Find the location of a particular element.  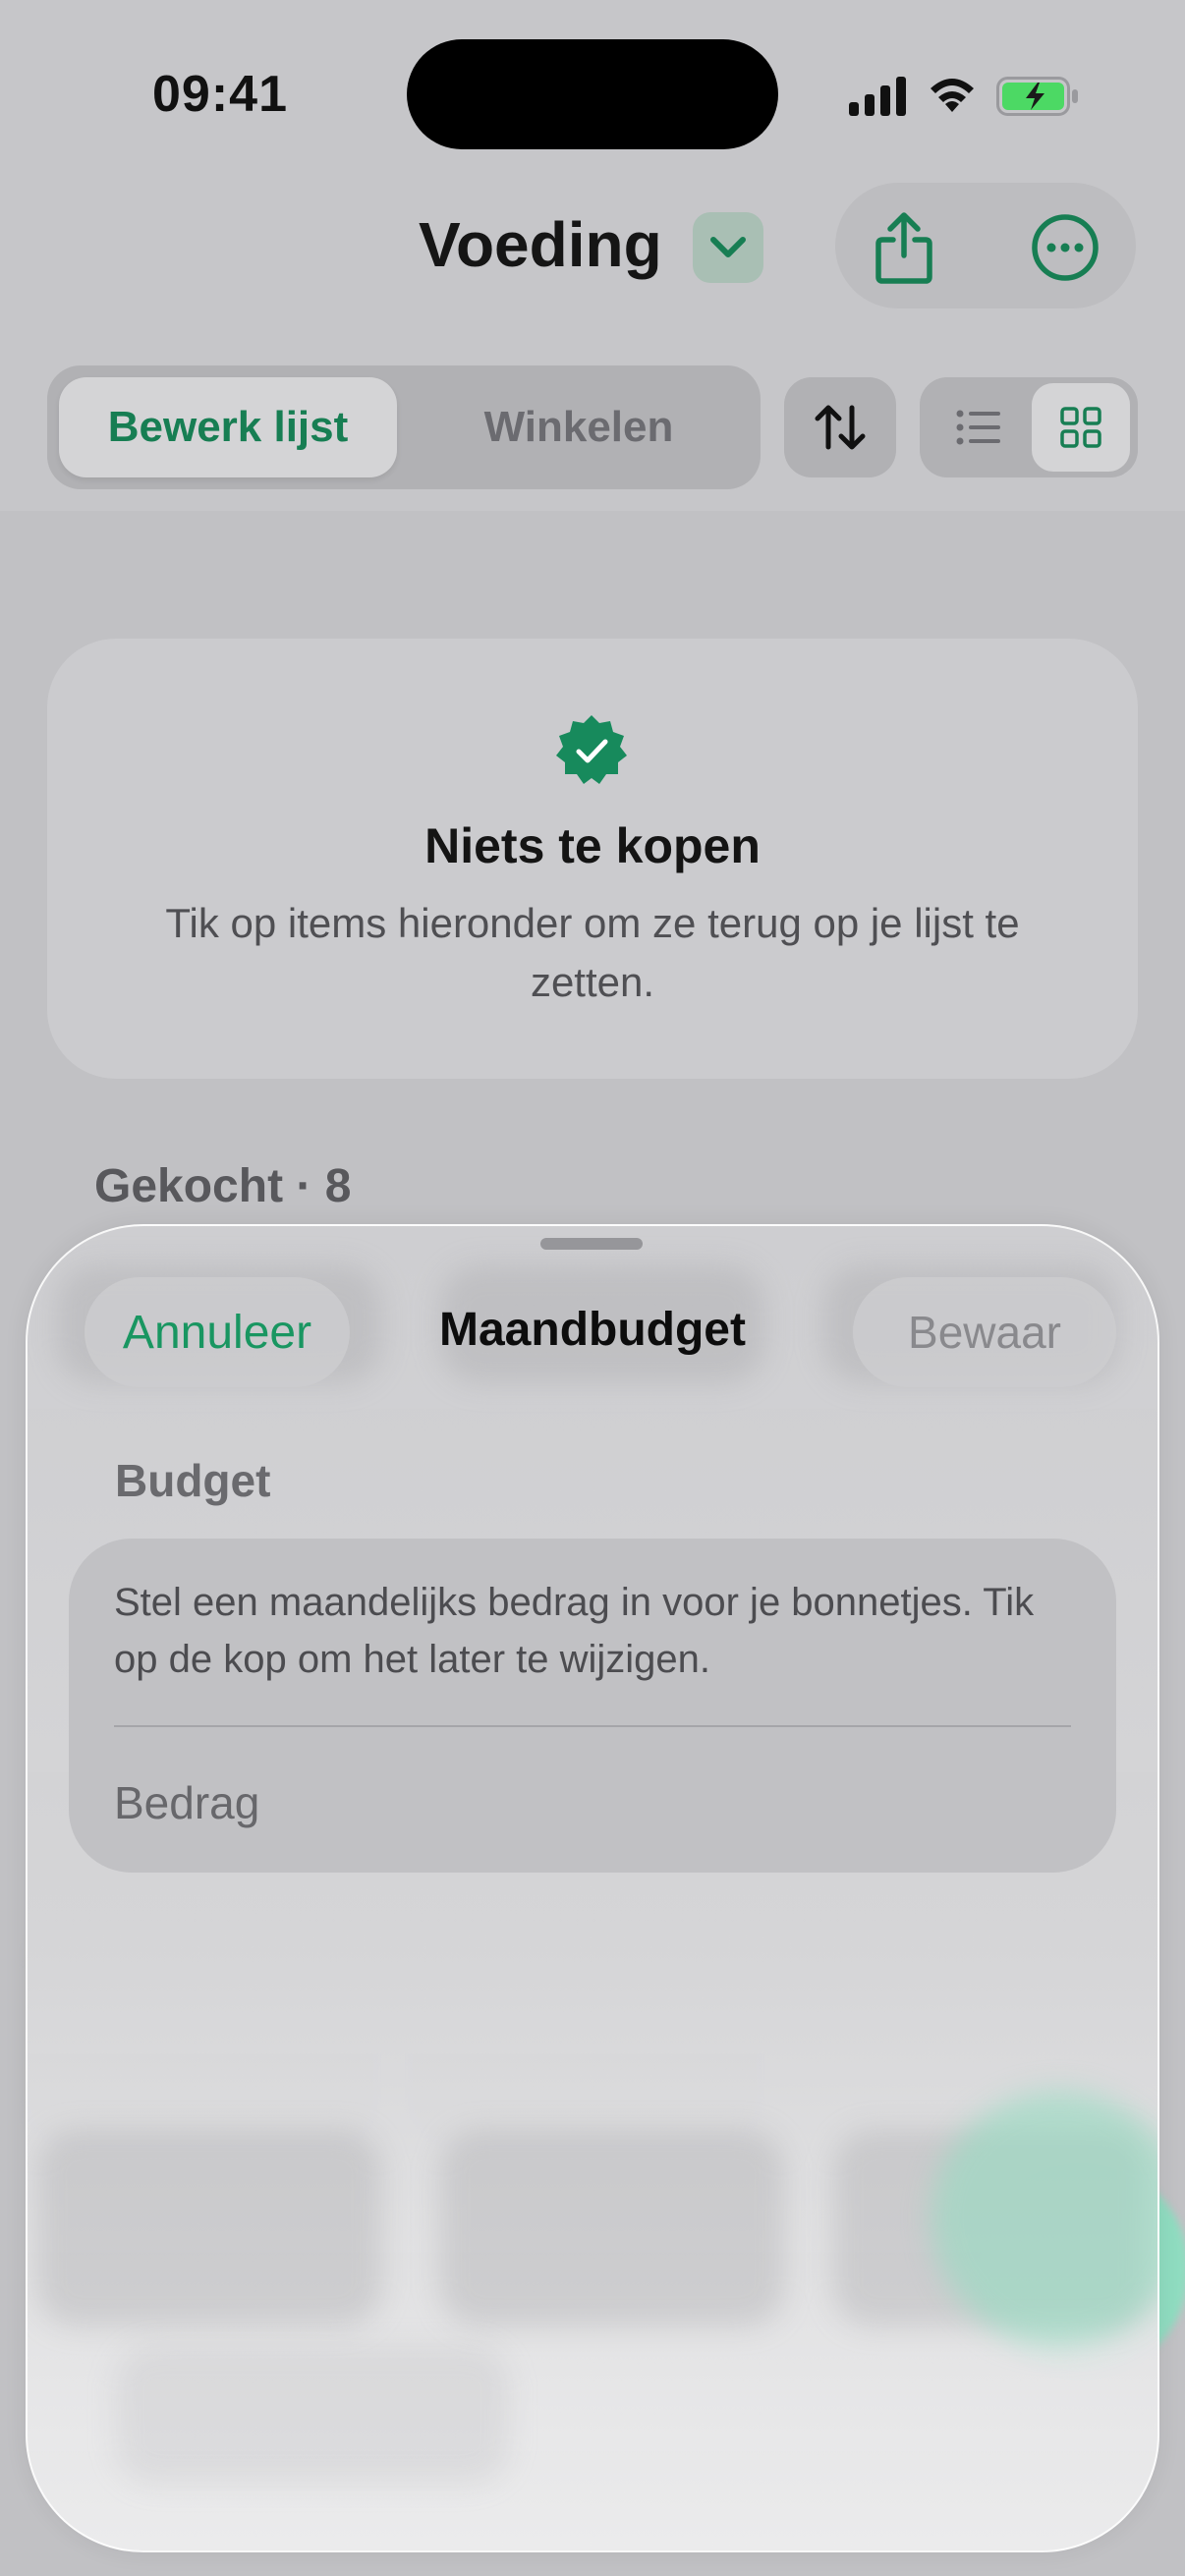

chevron-down-icon is located at coordinates (728, 247).